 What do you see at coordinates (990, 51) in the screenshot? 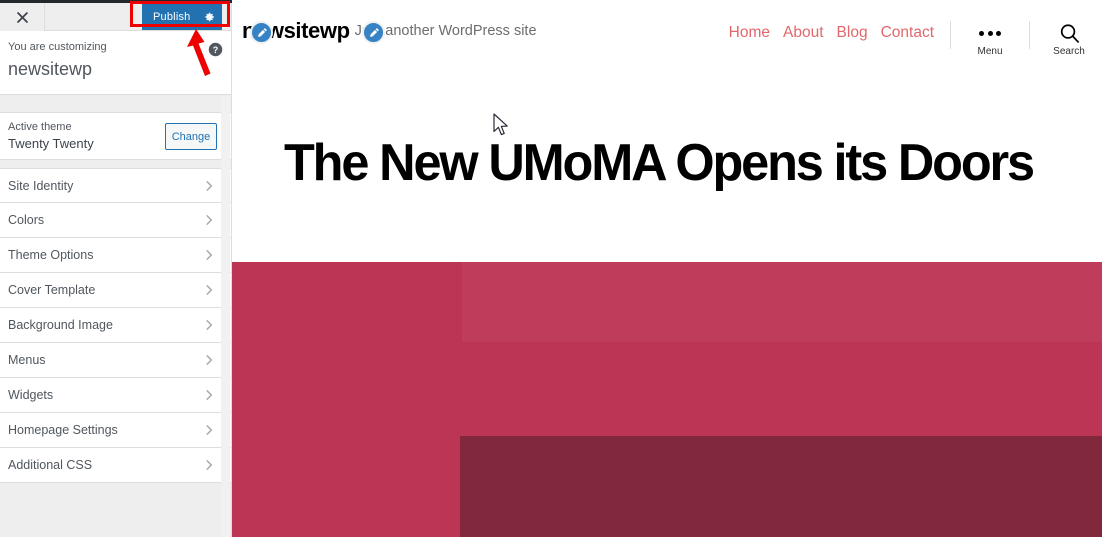
I see `menu-toggle-label: Menu` at bounding box center [990, 51].